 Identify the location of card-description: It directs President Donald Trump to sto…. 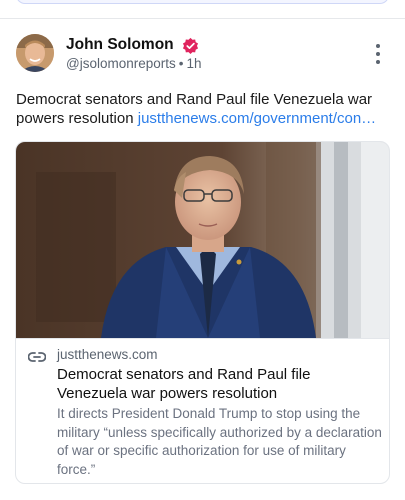
(219, 441).